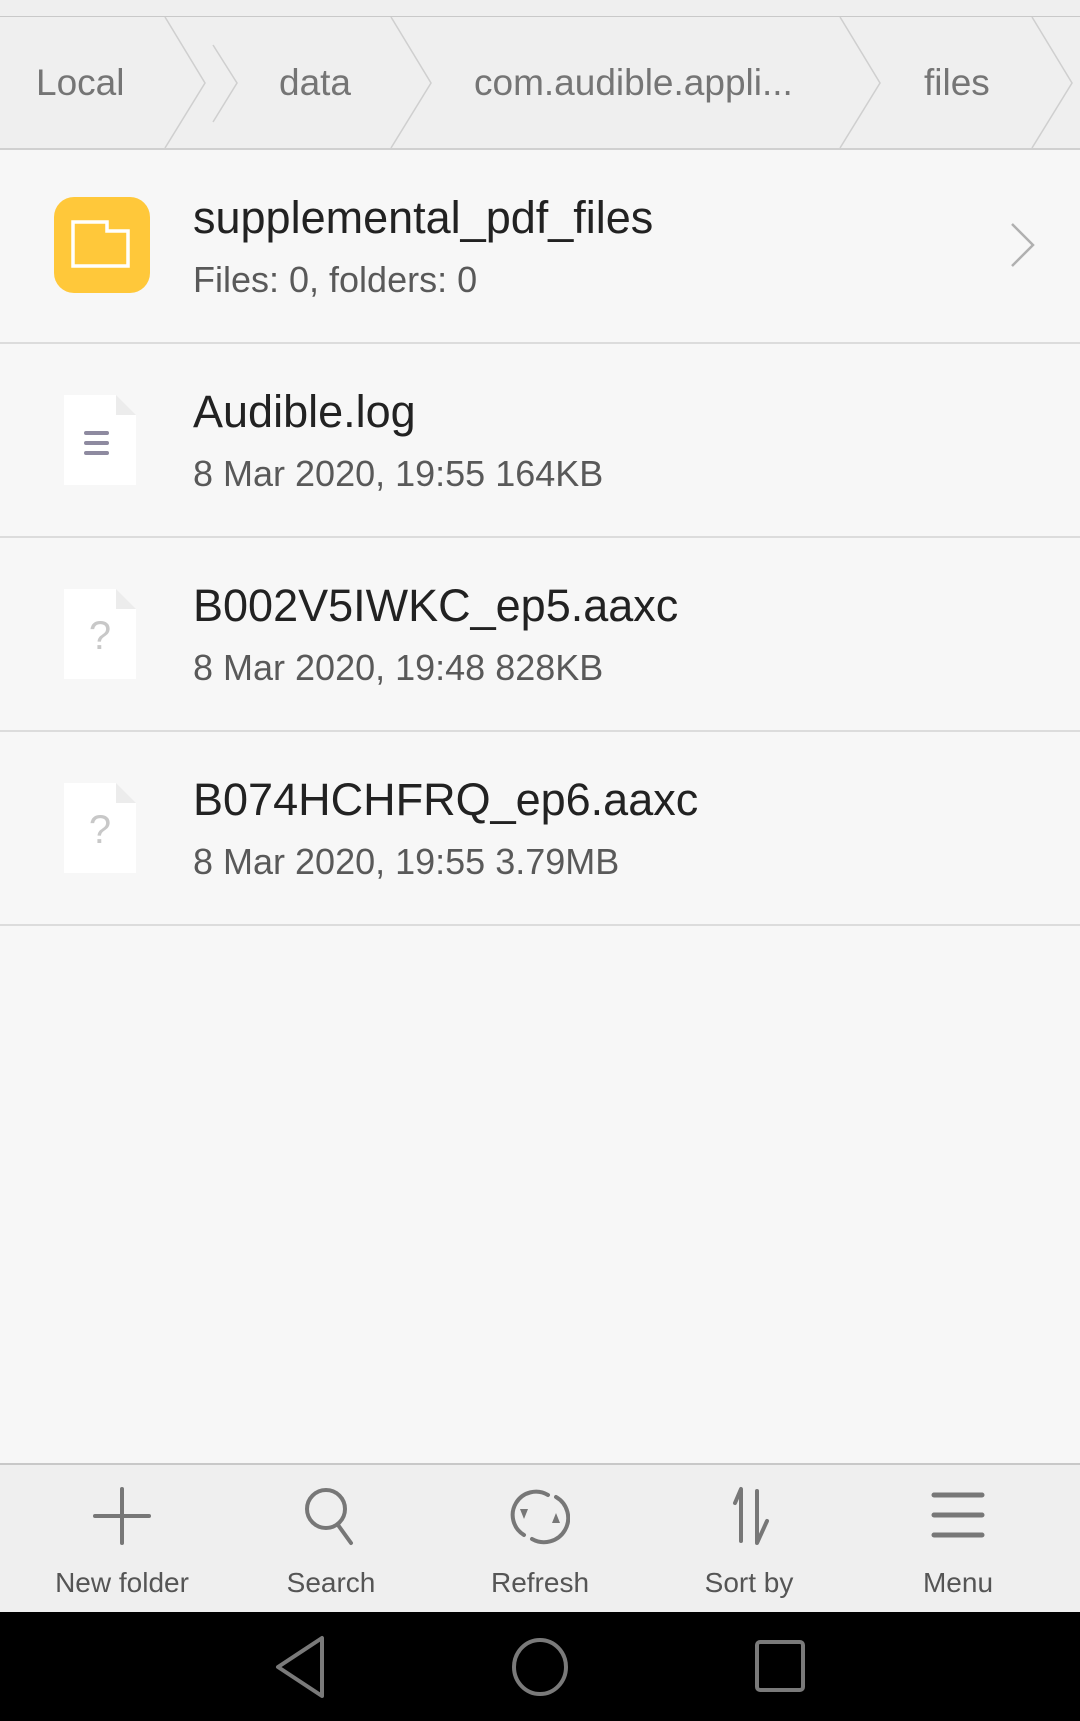 Image resolution: width=1080 pixels, height=1721 pixels. What do you see at coordinates (957, 82) in the screenshot?
I see `breadcrumb-item-files: files` at bounding box center [957, 82].